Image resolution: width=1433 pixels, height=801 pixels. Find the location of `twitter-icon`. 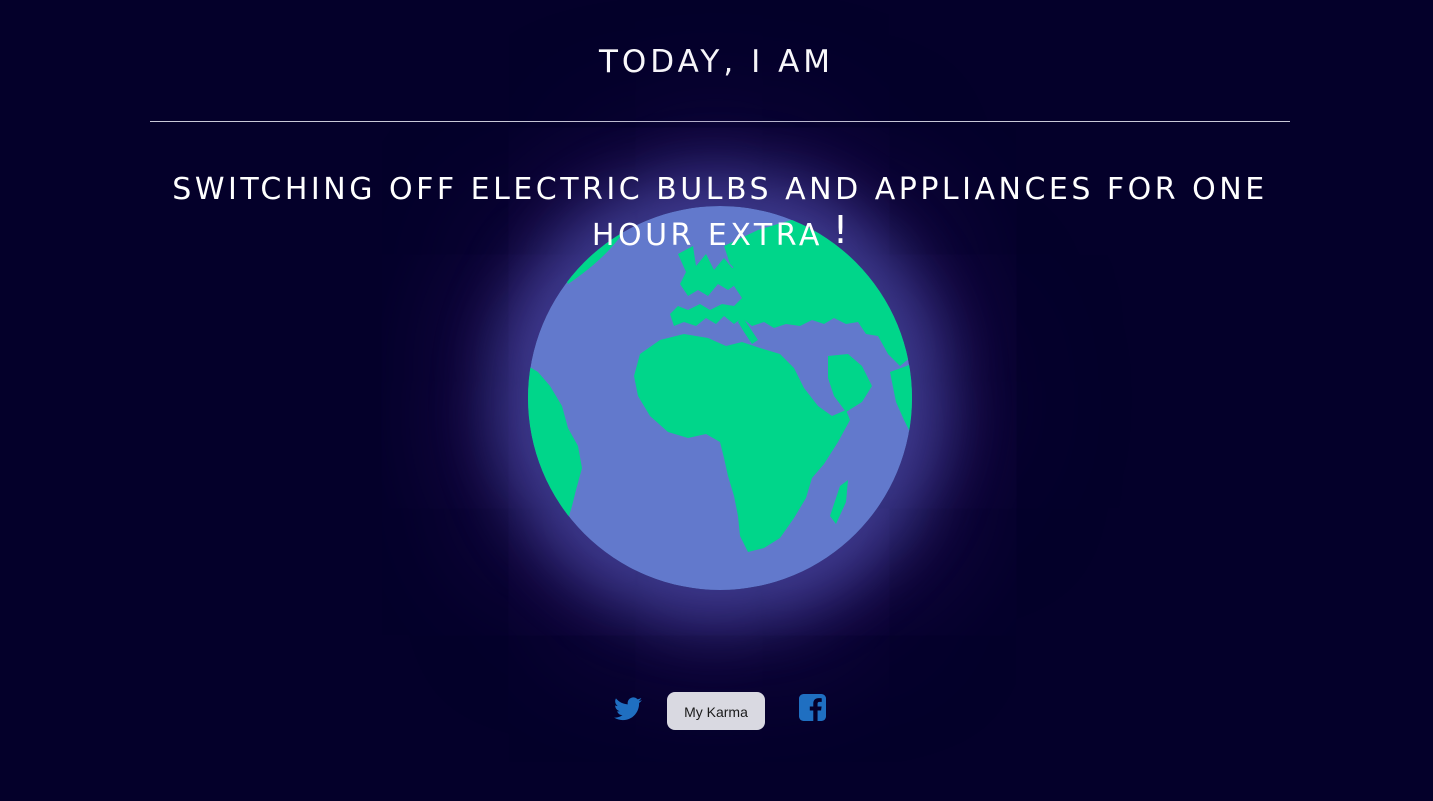

twitter-icon is located at coordinates (628, 709).